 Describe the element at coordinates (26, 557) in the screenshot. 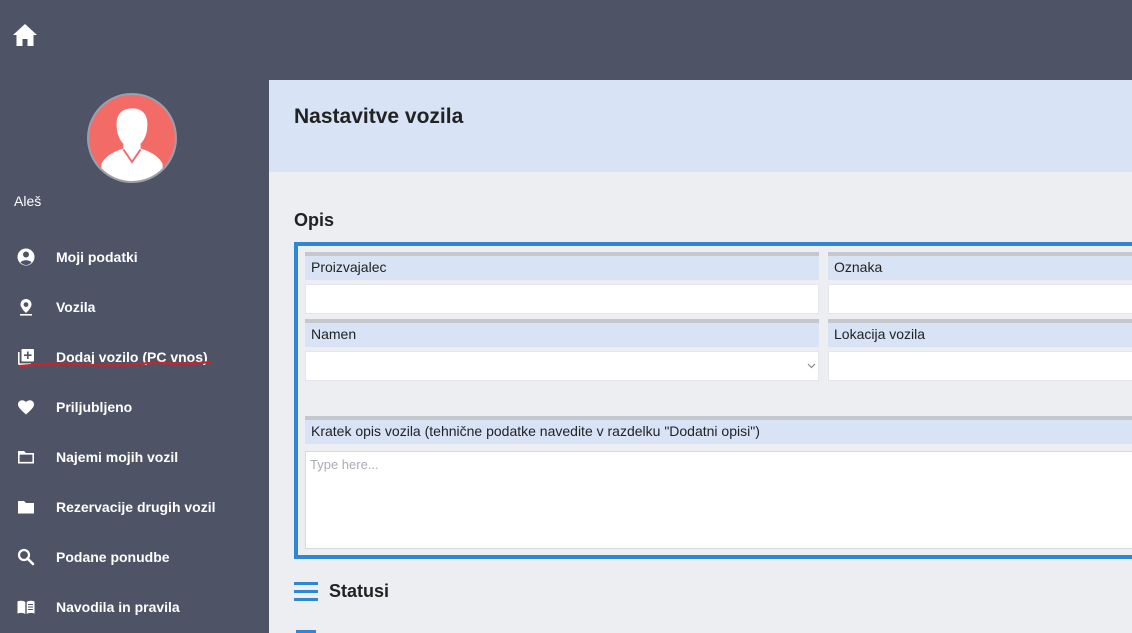

I see `search-icon` at that location.